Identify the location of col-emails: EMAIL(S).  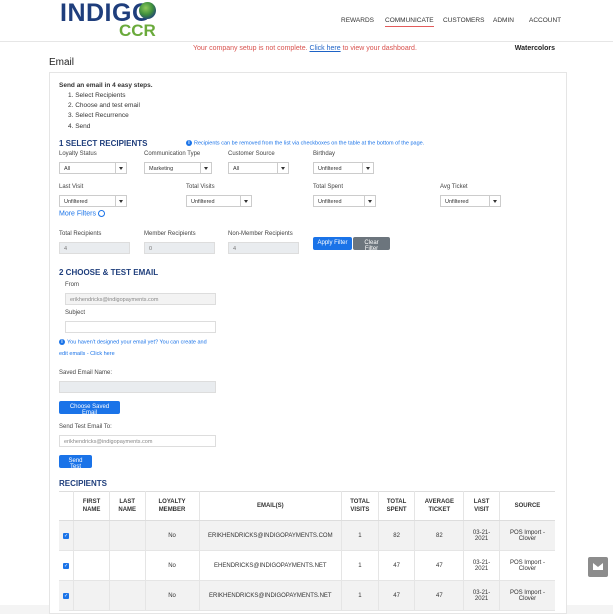
(271, 506).